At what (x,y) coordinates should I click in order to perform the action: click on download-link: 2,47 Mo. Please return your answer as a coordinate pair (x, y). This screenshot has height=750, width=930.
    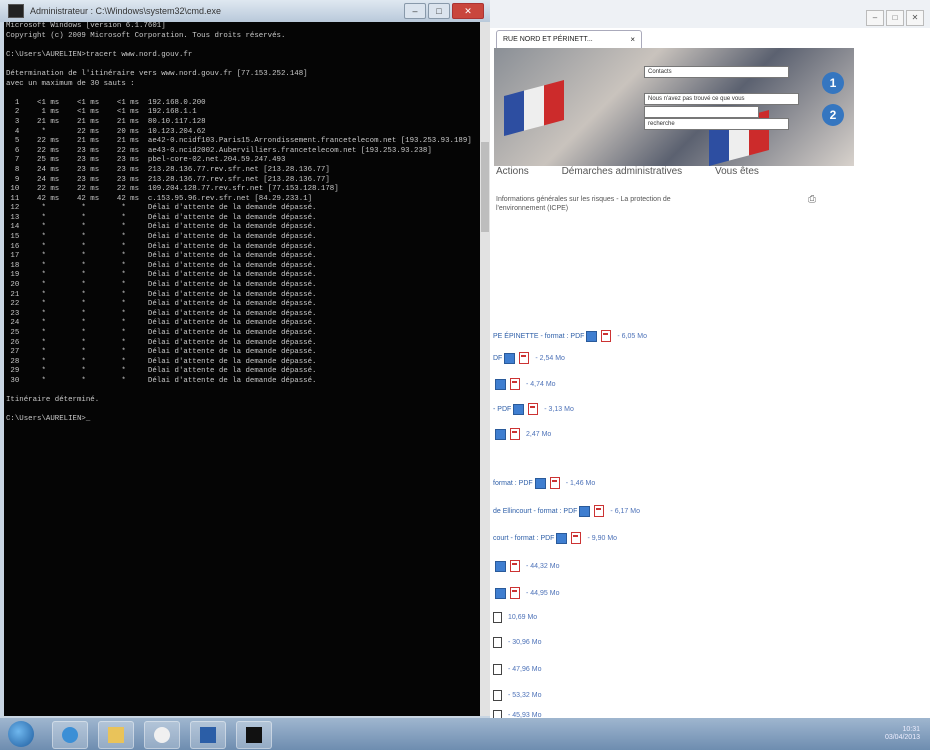
    Looking at the image, I should click on (522, 434).